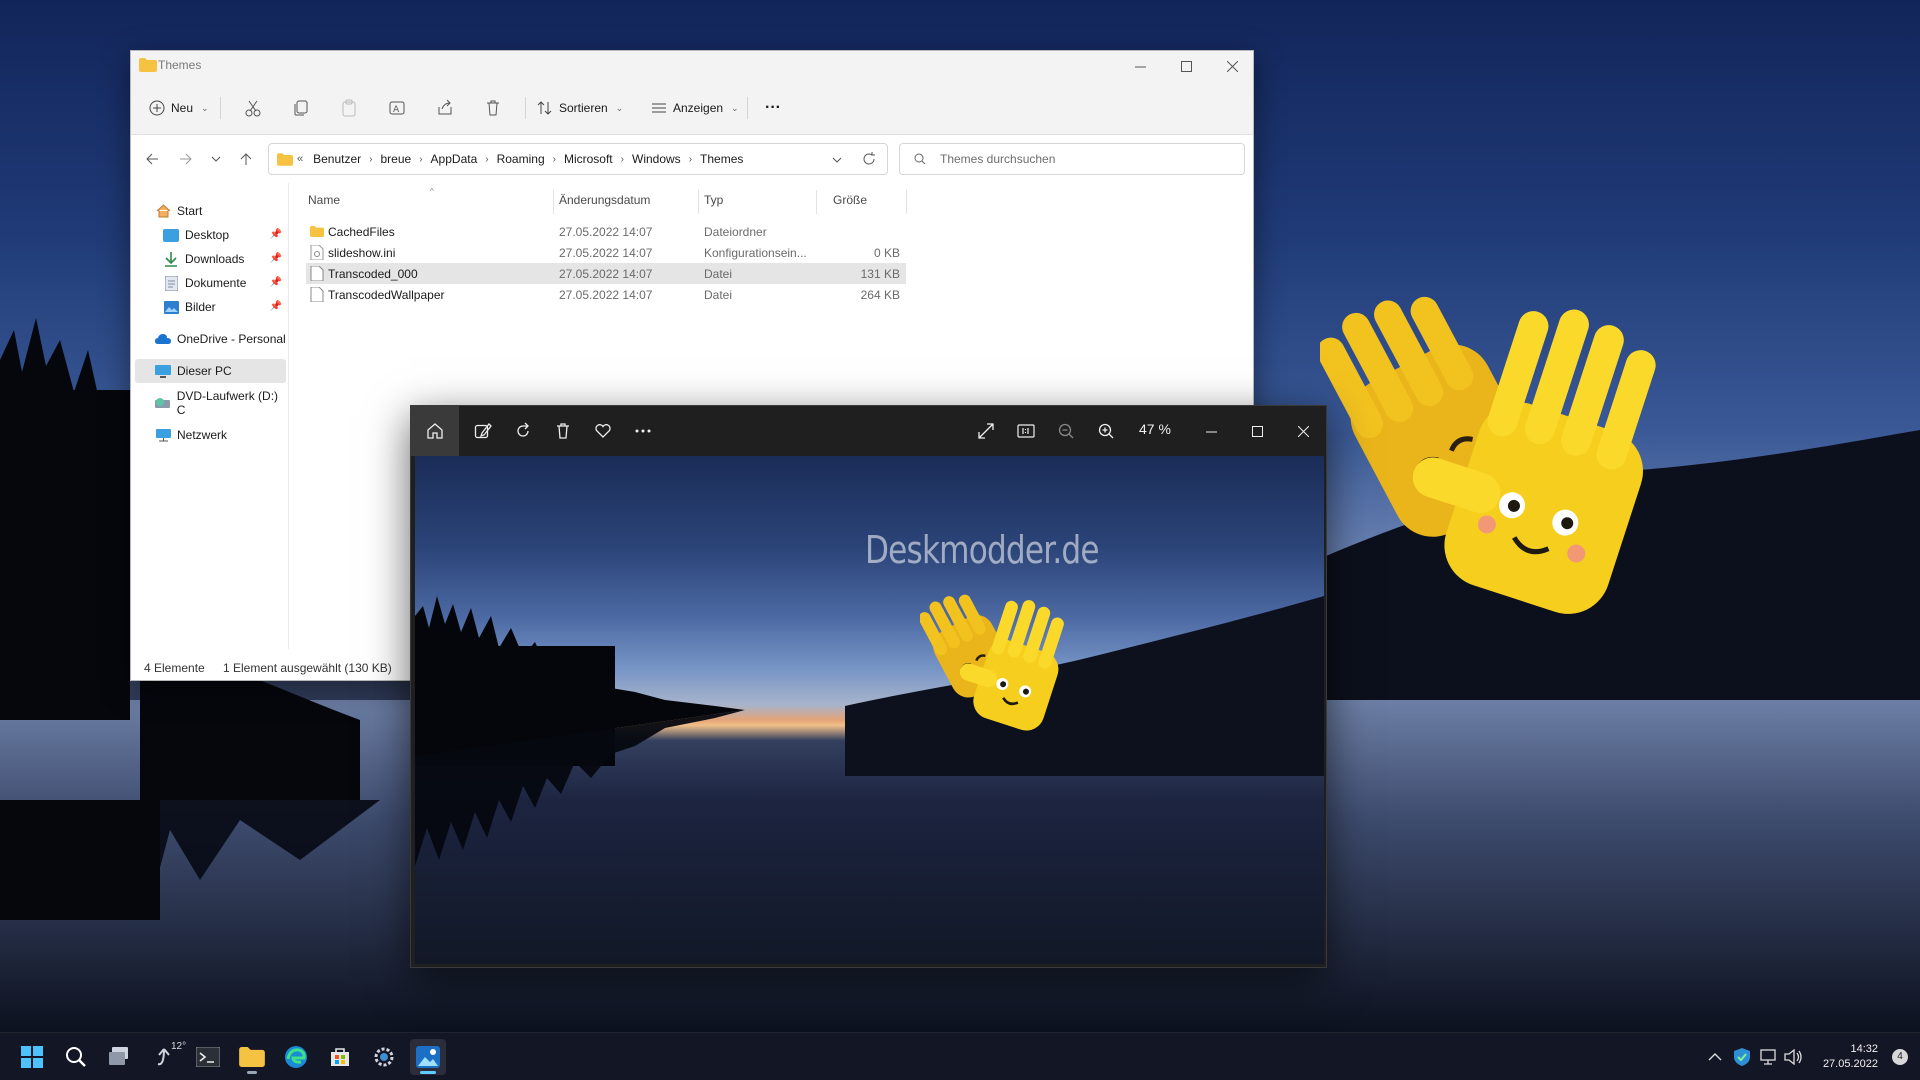 The height and width of the screenshot is (1080, 1920). Describe the element at coordinates (216, 159) in the screenshot. I see `recent-locations-button` at that location.